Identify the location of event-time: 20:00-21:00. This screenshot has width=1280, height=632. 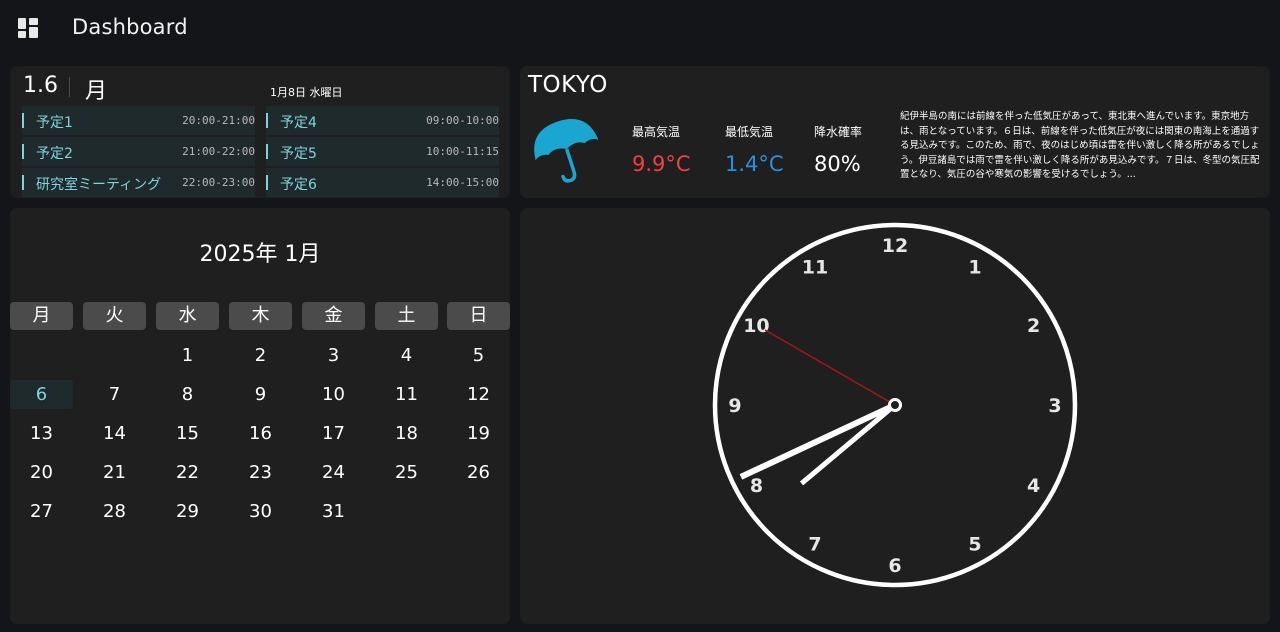
(218, 120).